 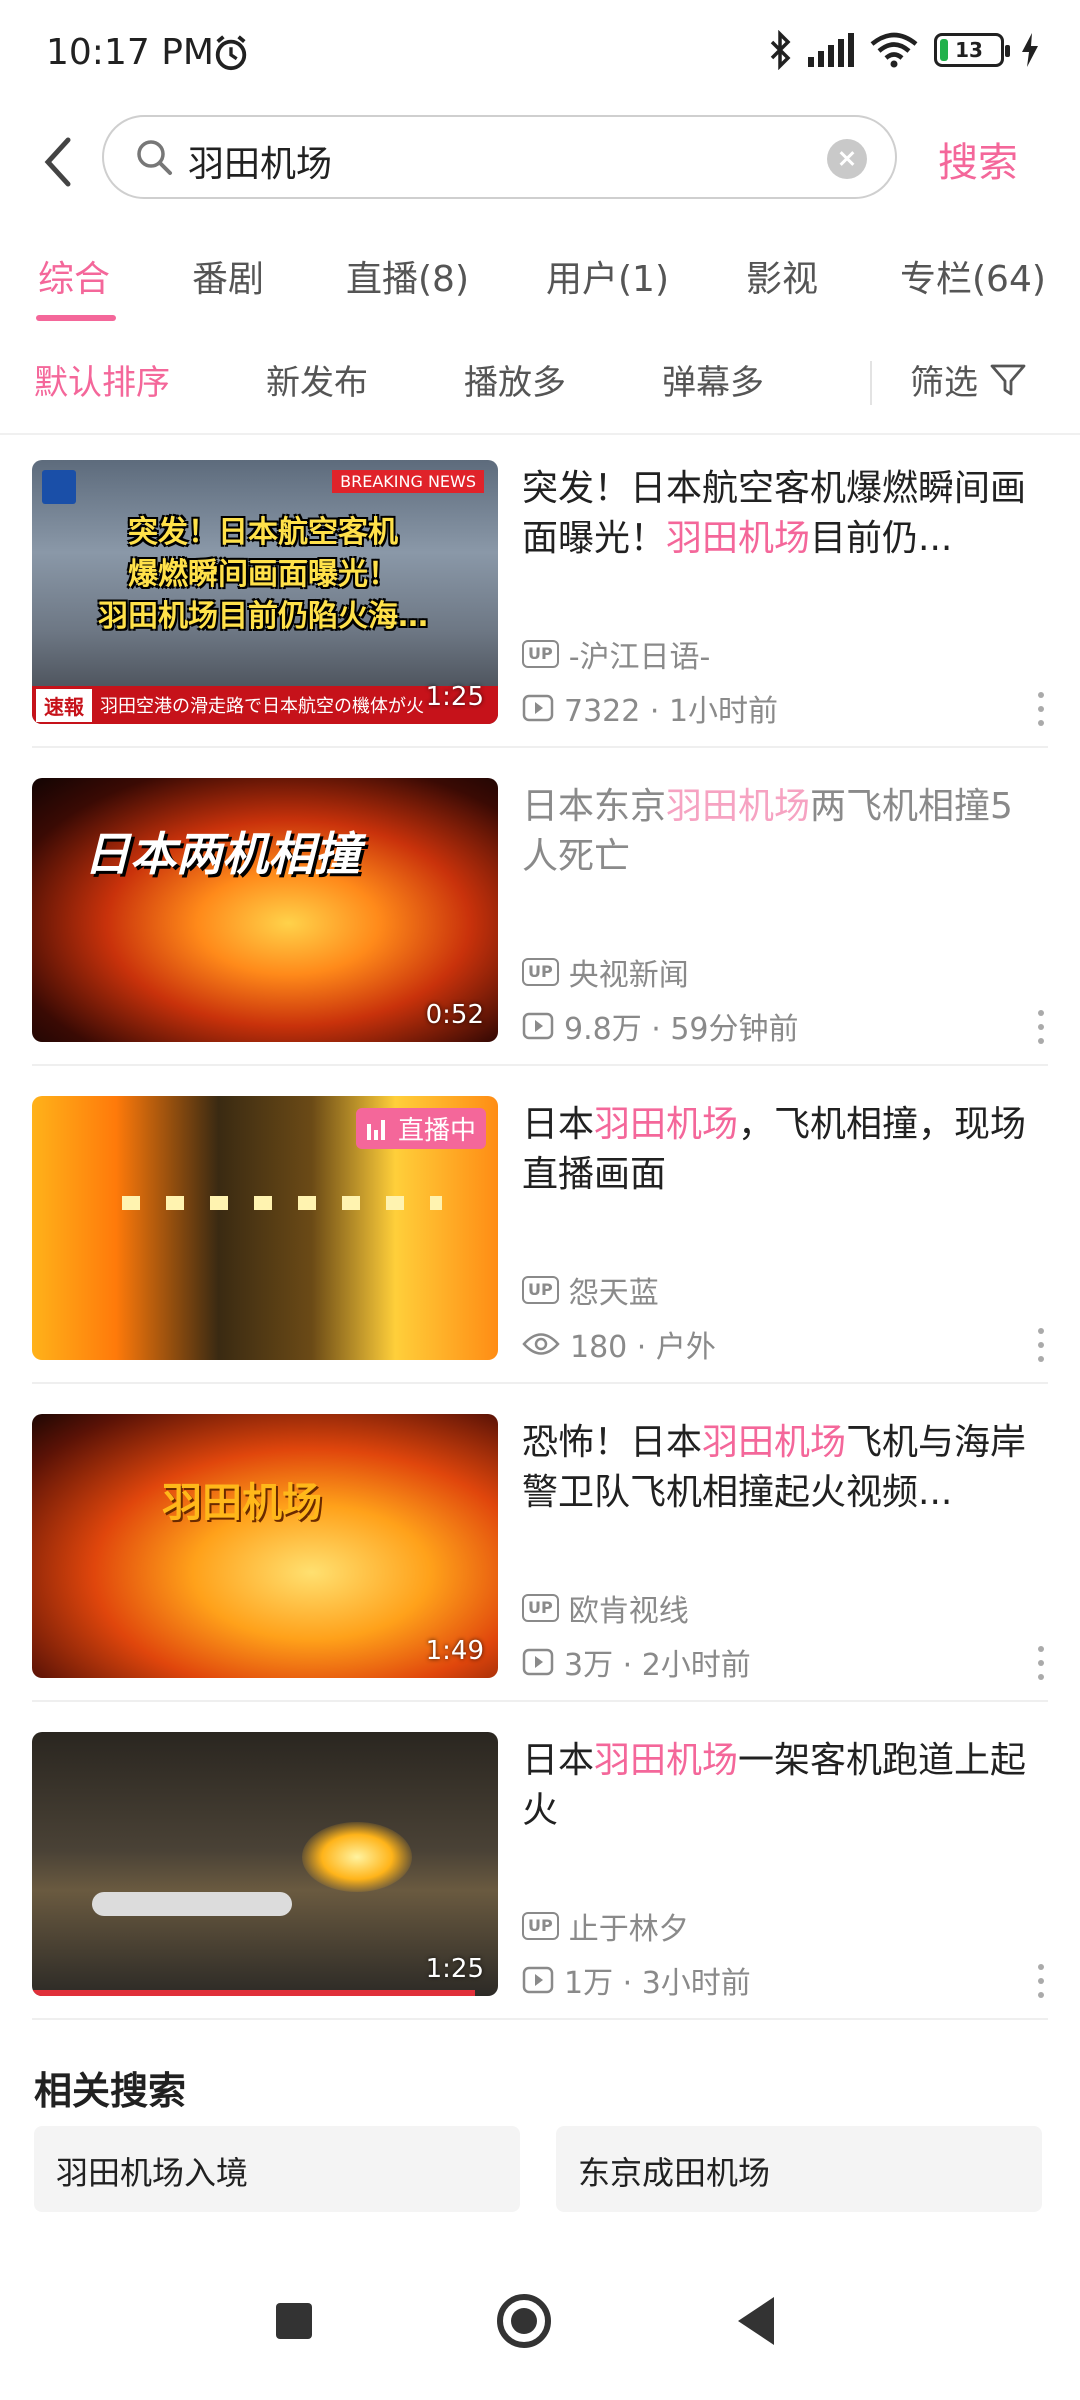 I want to click on runway-lights, so click(x=282, y=1203).